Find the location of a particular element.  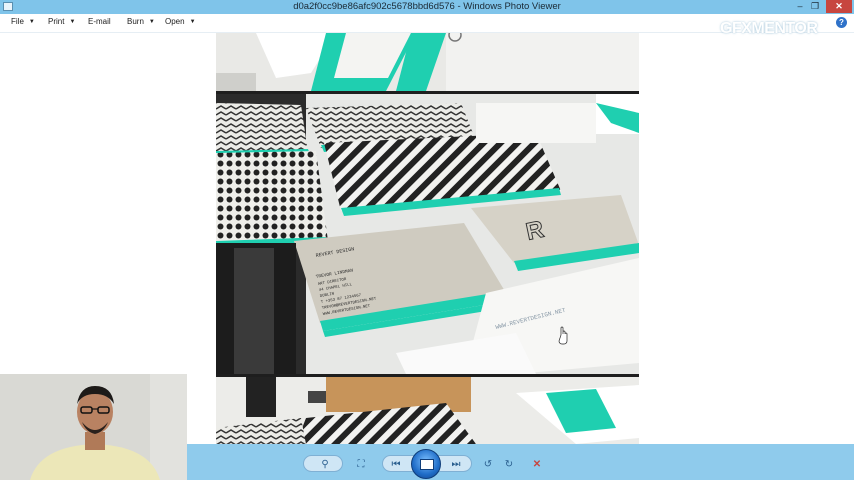

webcam-overlay is located at coordinates (93, 427).